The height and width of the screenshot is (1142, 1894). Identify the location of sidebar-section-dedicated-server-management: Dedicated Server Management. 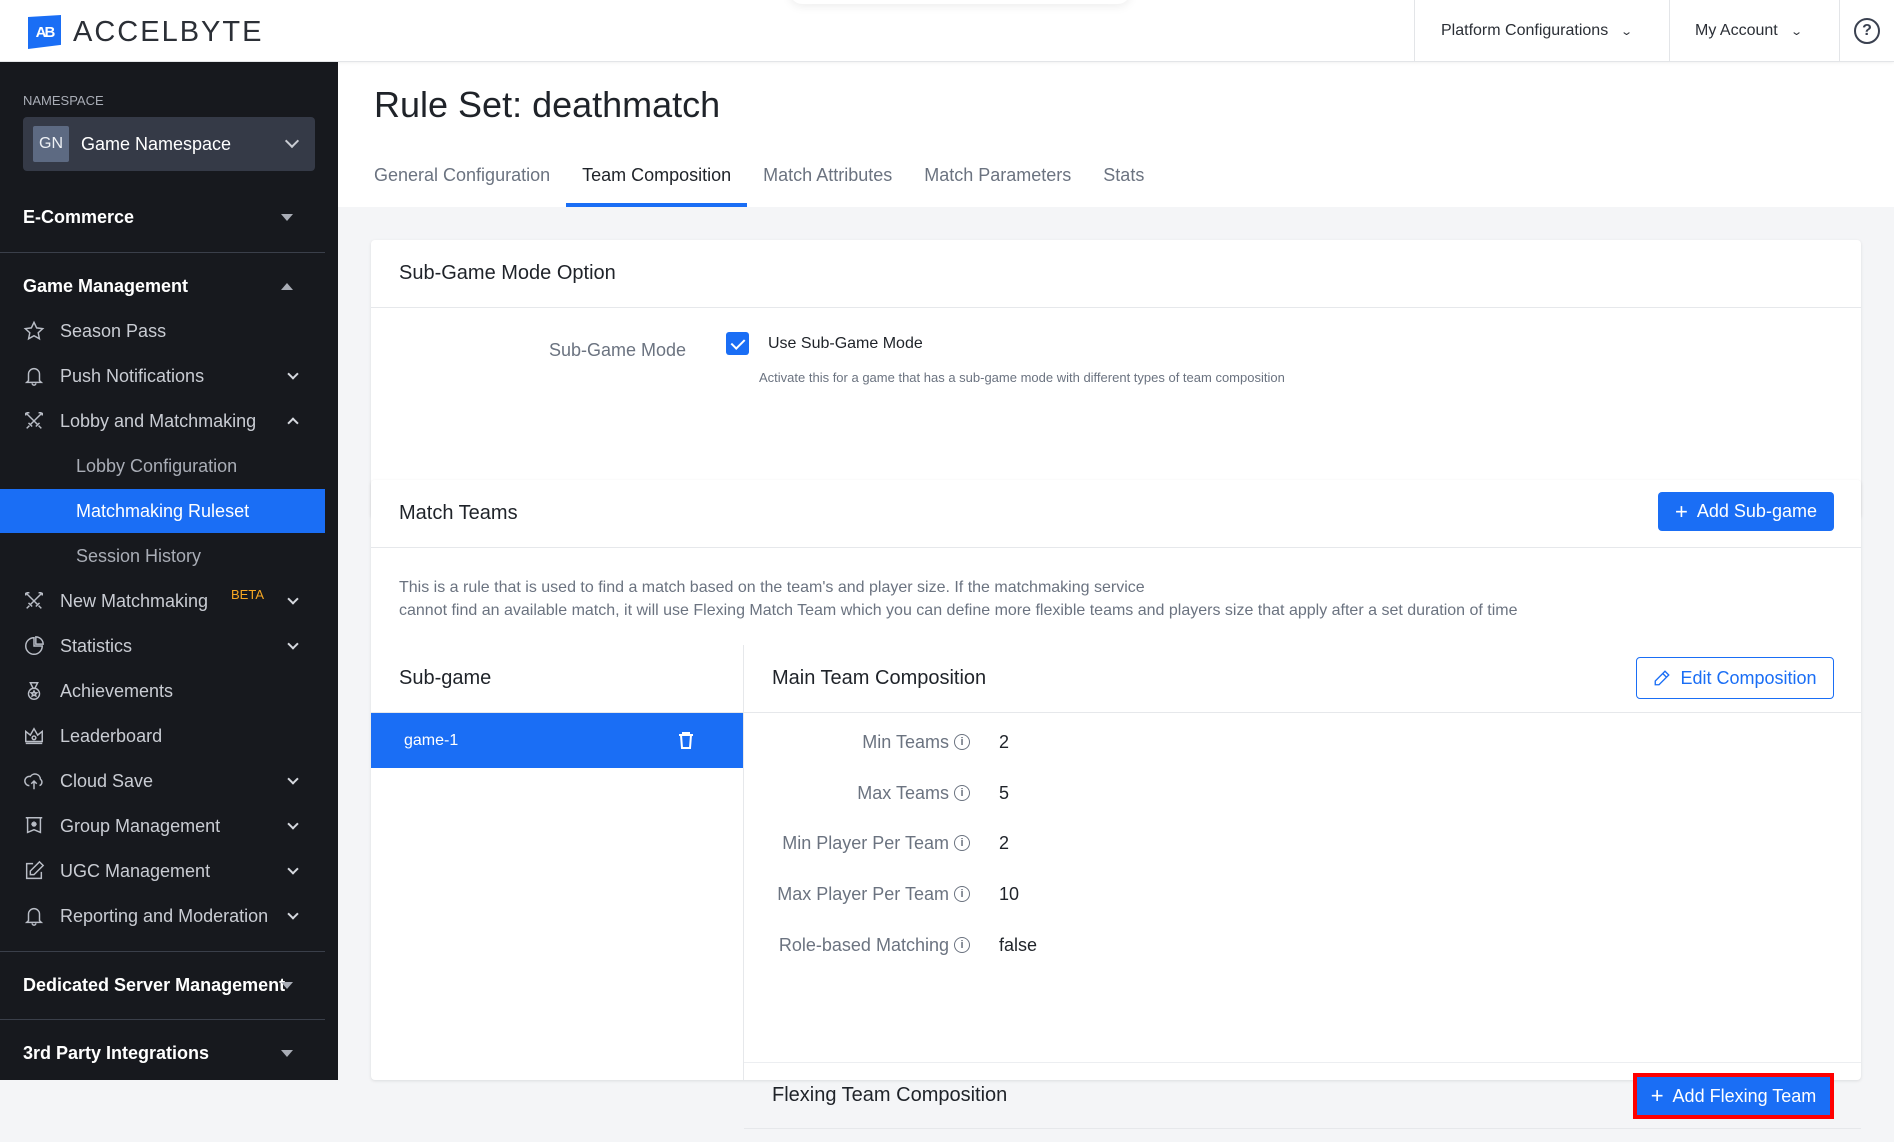
(162, 985).